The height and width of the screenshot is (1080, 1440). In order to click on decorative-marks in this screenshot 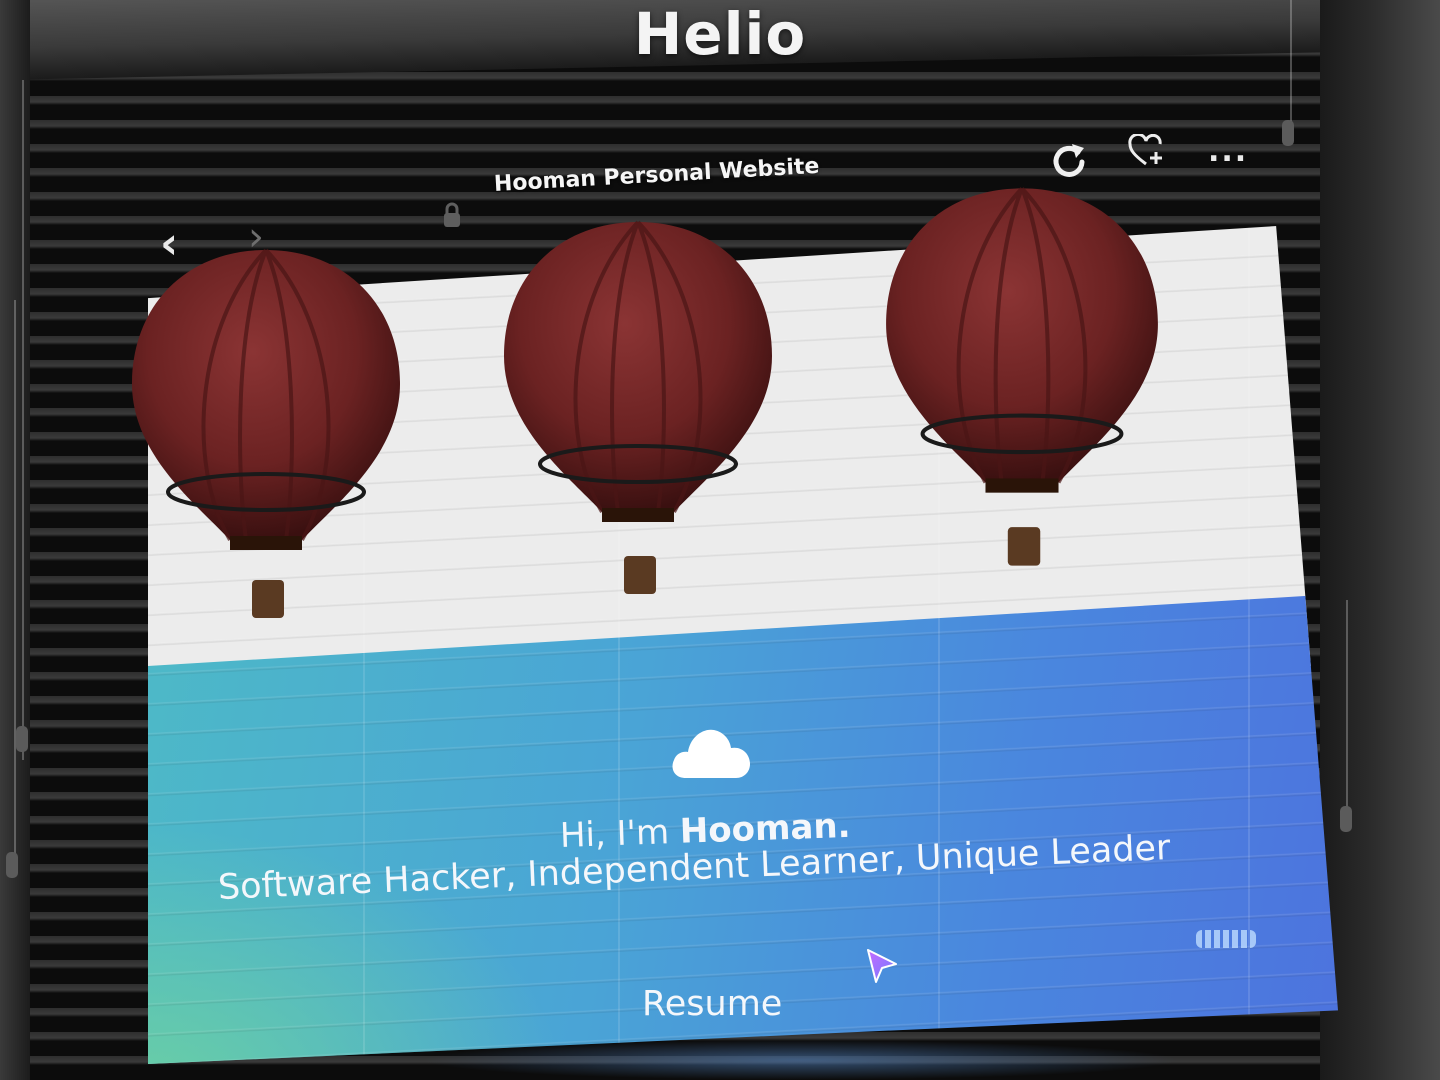, I will do `click(1226, 939)`.